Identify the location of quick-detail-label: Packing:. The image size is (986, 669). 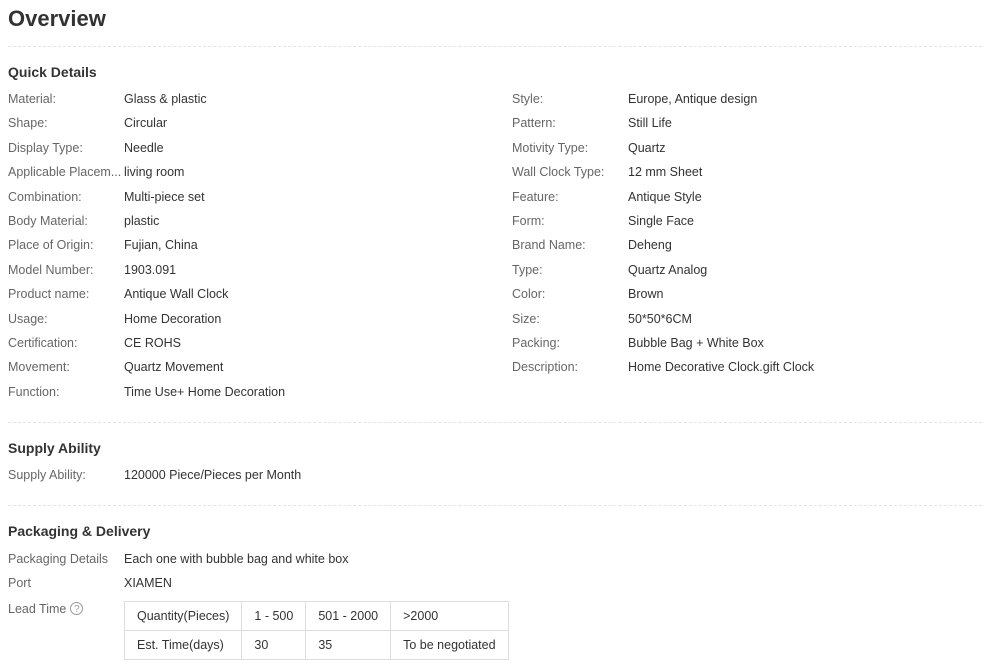
(536, 343).